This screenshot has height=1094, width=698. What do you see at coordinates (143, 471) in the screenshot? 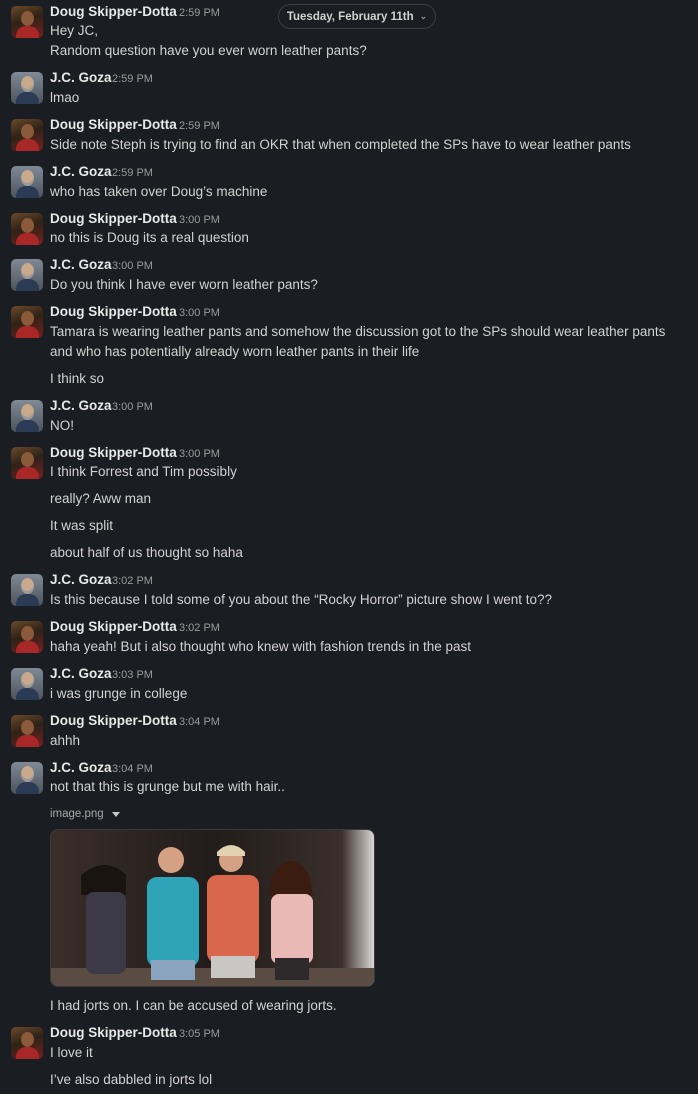
I see `message-text: I think Forrest and Tim possibly` at bounding box center [143, 471].